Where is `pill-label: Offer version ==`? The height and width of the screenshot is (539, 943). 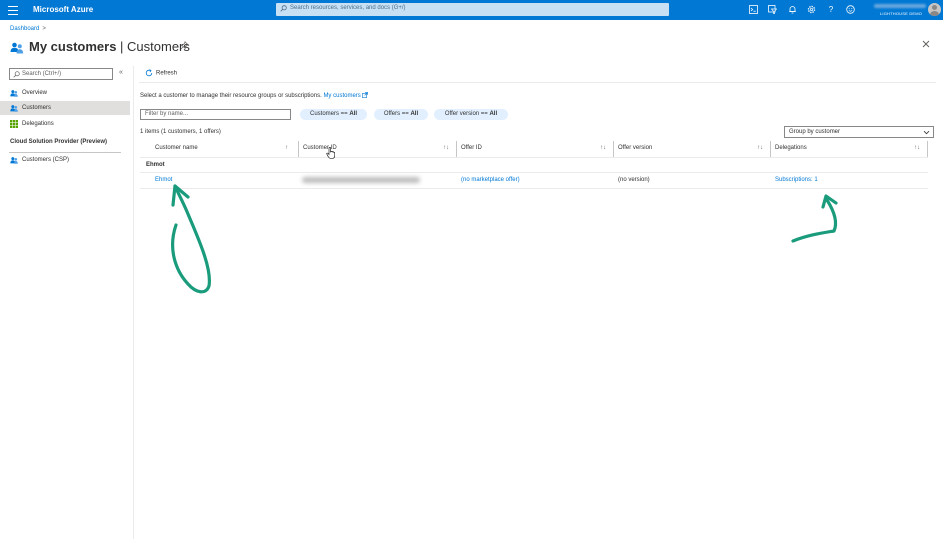
pill-label: Offer version == is located at coordinates (467, 114).